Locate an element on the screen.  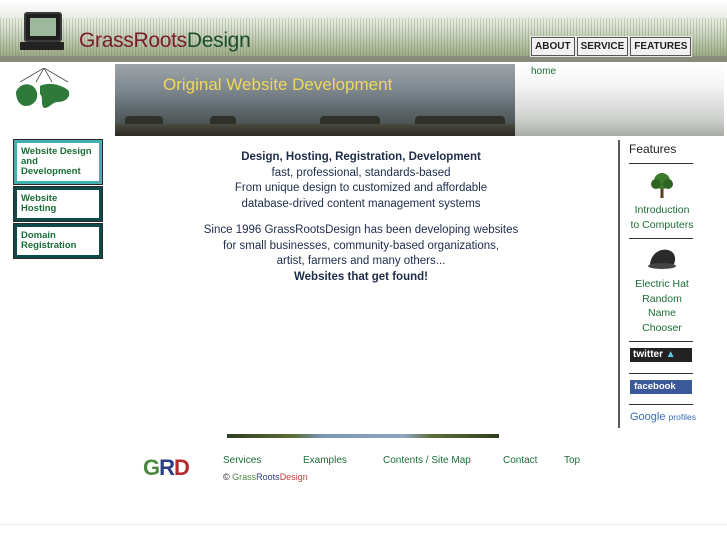
footer-link-examples: Examples is located at coordinates (325, 460).